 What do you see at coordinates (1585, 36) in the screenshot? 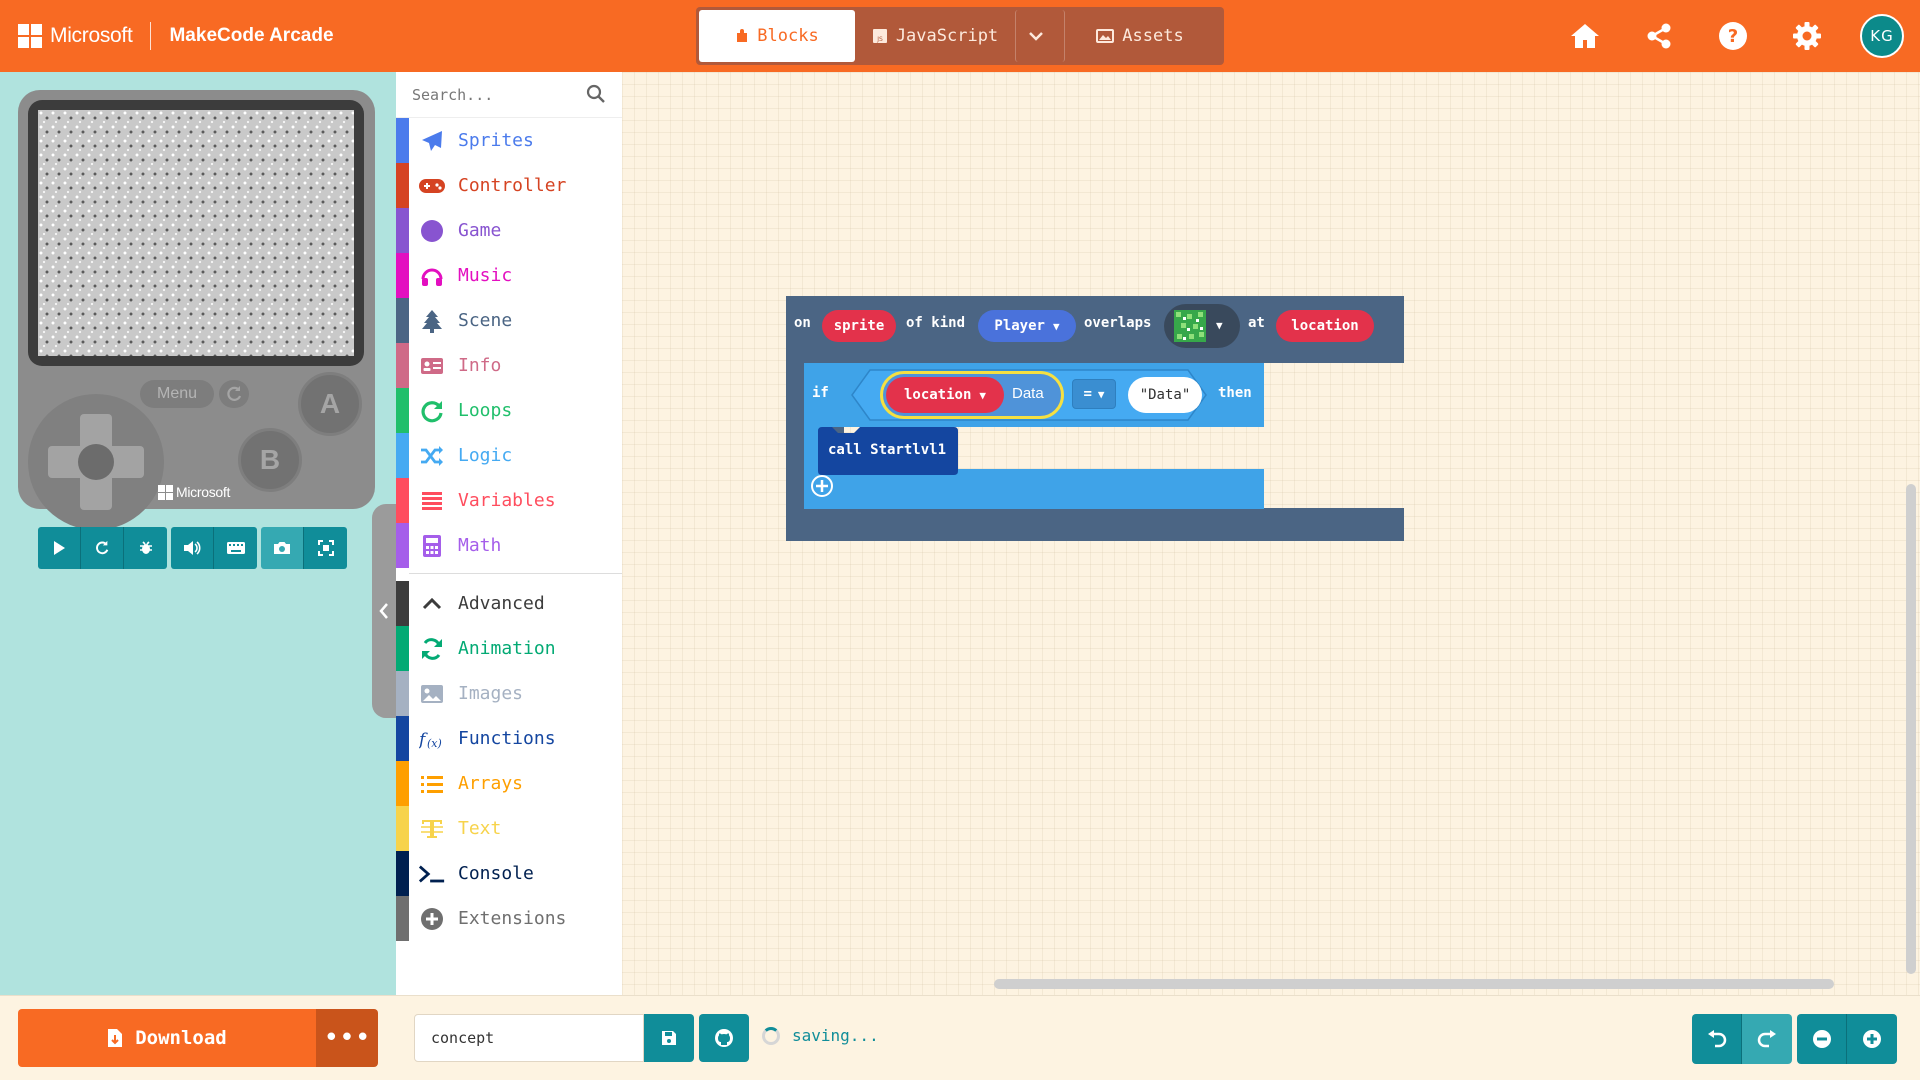
I see `home-icon` at bounding box center [1585, 36].